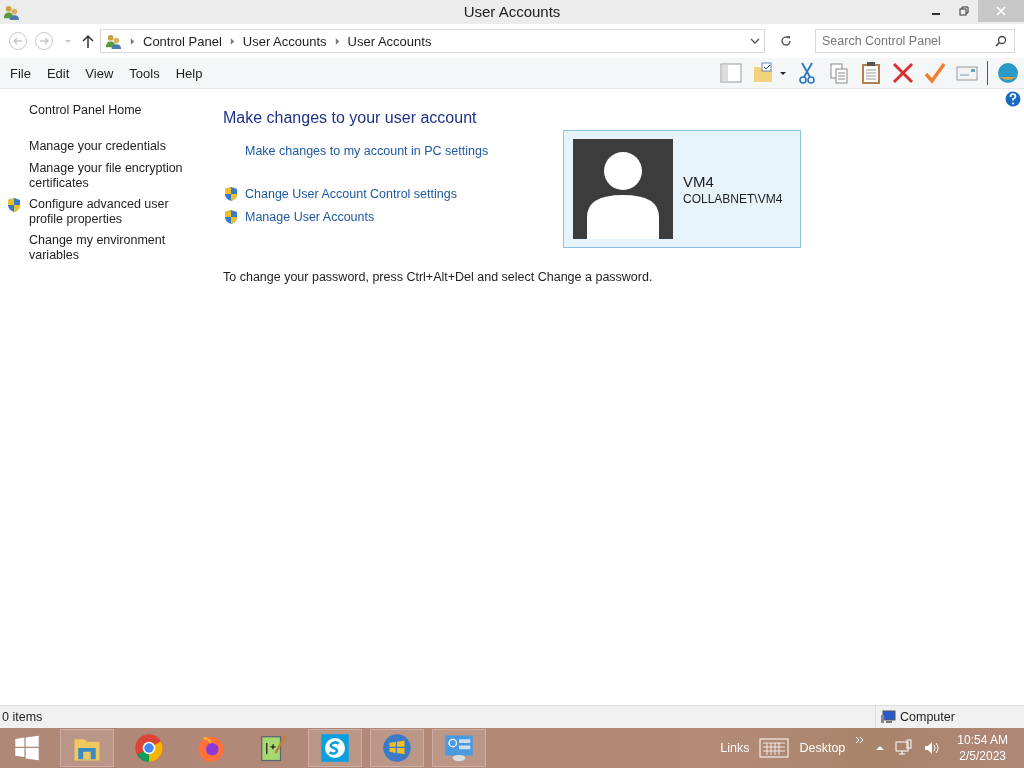 The height and width of the screenshot is (768, 1024). I want to click on sidebar-link: Change my environment variables, so click(109, 248).